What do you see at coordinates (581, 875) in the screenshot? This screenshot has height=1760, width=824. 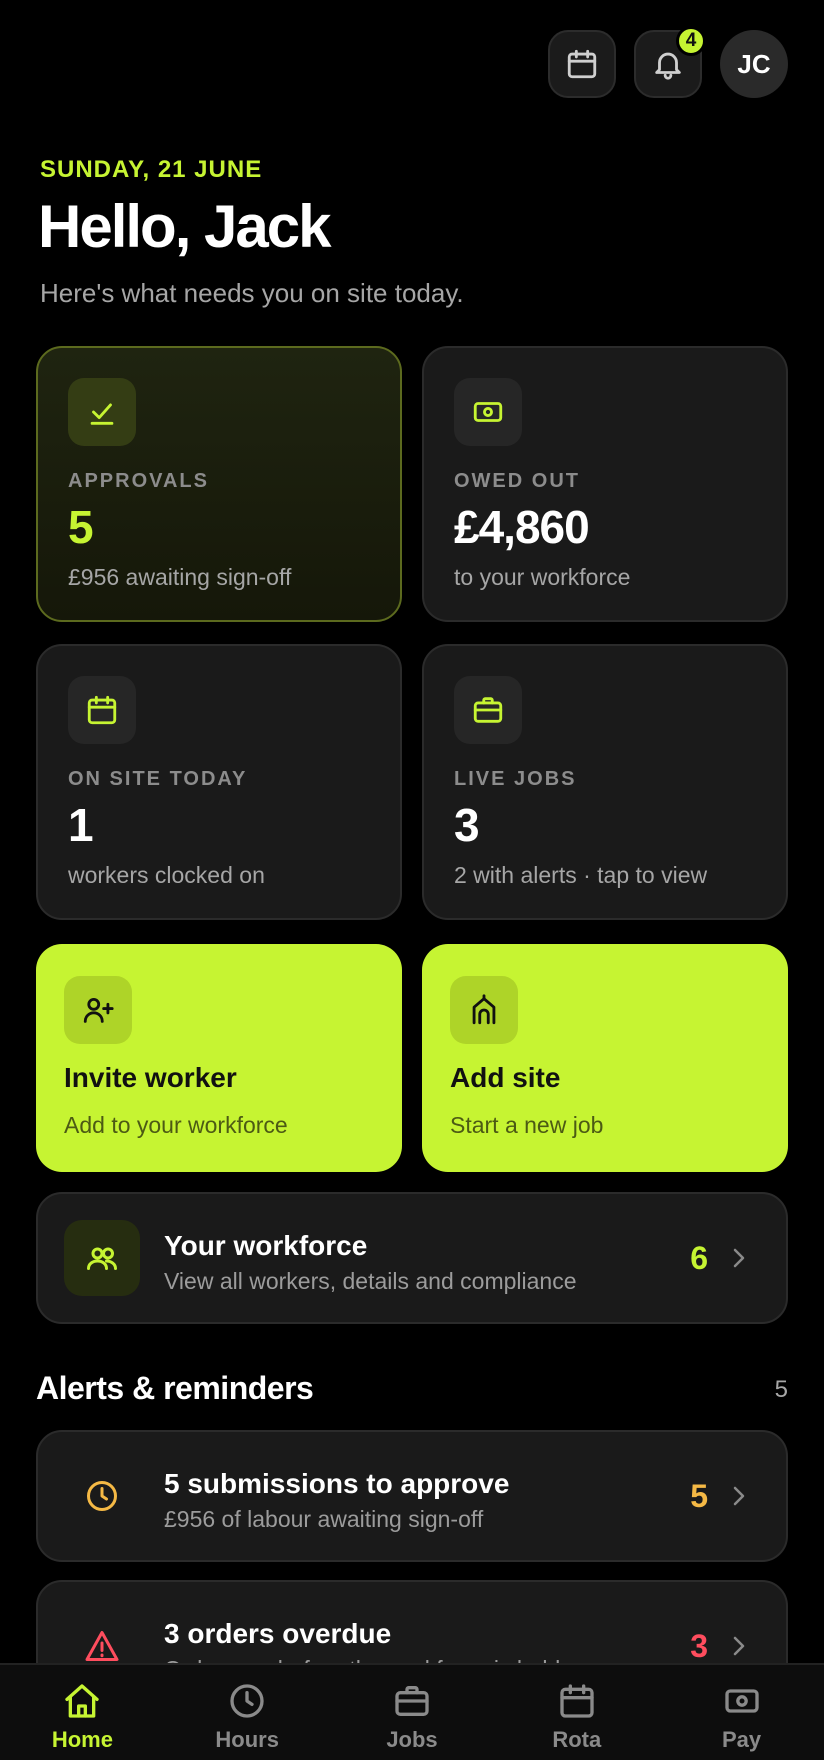 I see `stat-caption: 2 with alerts · tap to view` at bounding box center [581, 875].